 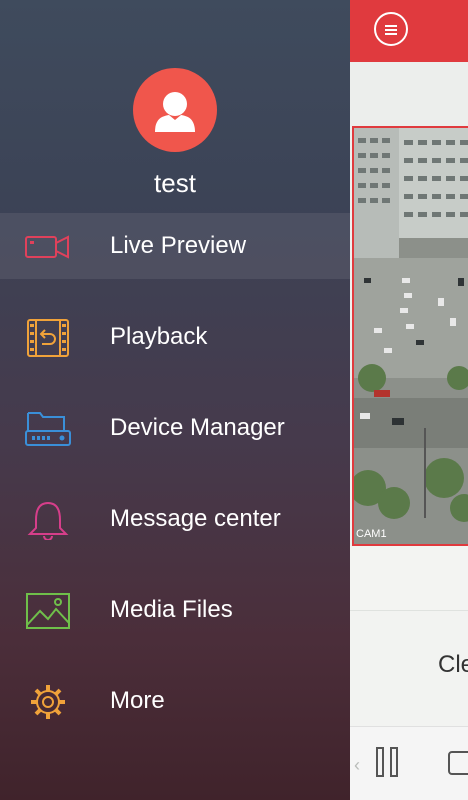 What do you see at coordinates (48, 338) in the screenshot?
I see `playback-icon` at bounding box center [48, 338].